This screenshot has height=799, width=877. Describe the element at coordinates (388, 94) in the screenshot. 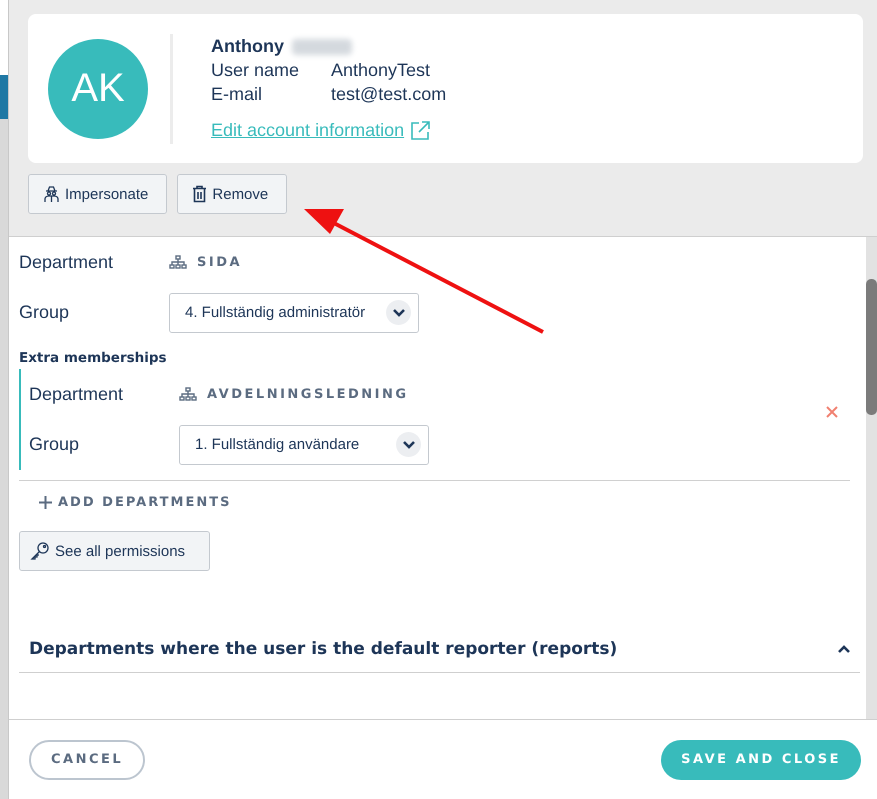

I see `field-value: test@test.com` at that location.